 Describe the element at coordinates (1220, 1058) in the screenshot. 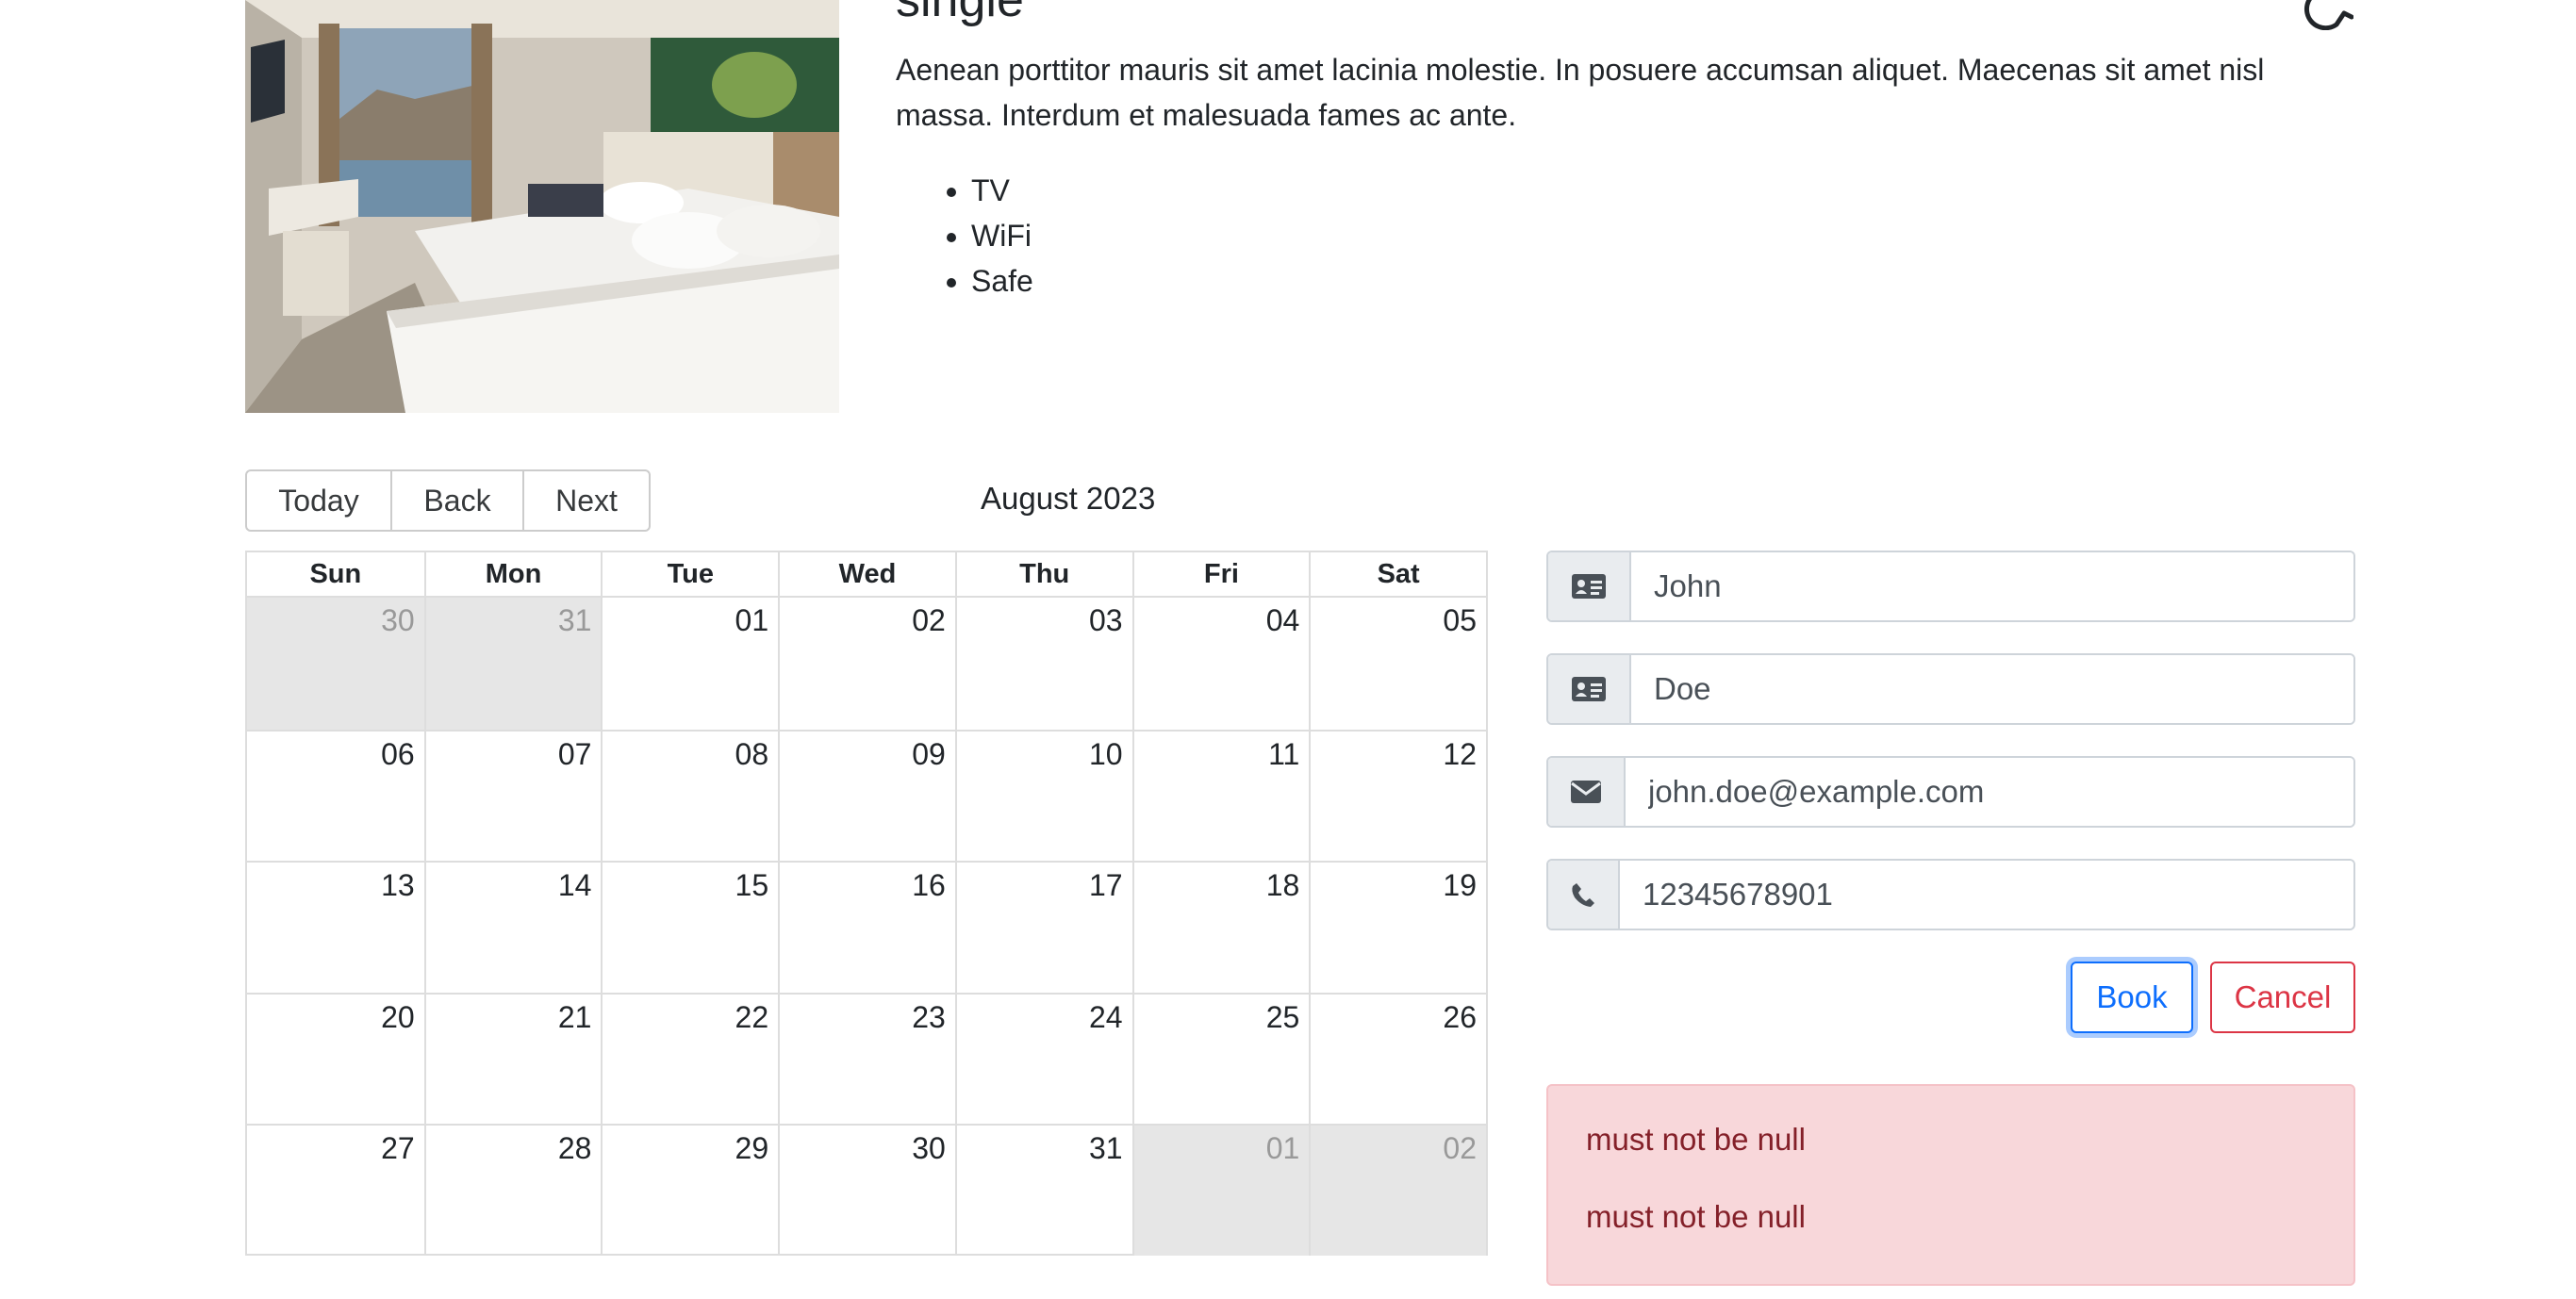

I see `calendar-day-cell: 25` at that location.